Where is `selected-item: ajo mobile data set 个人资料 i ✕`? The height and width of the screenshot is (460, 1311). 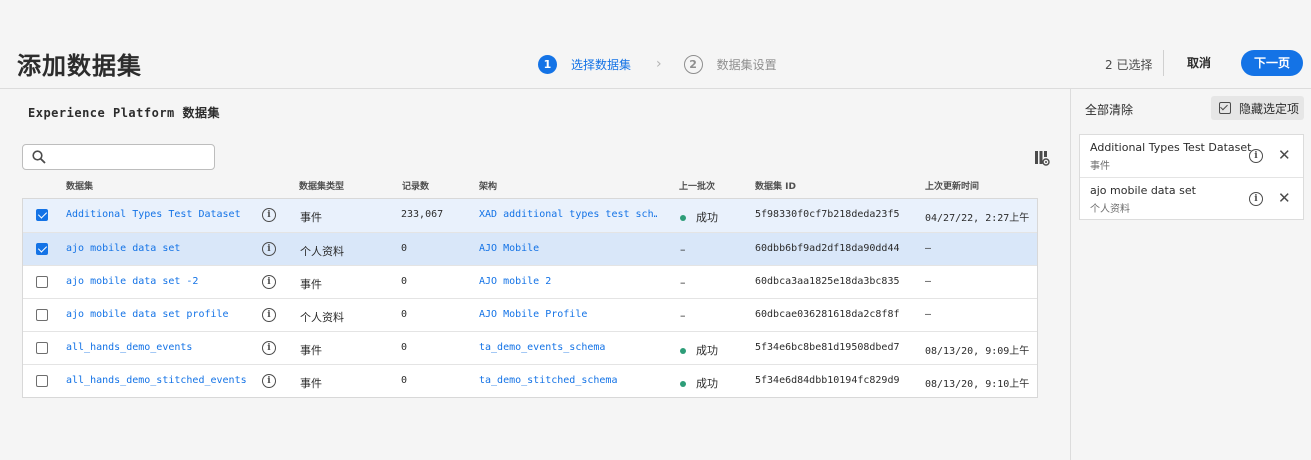 selected-item: ajo mobile data set 个人资料 i ✕ is located at coordinates (1191, 198).